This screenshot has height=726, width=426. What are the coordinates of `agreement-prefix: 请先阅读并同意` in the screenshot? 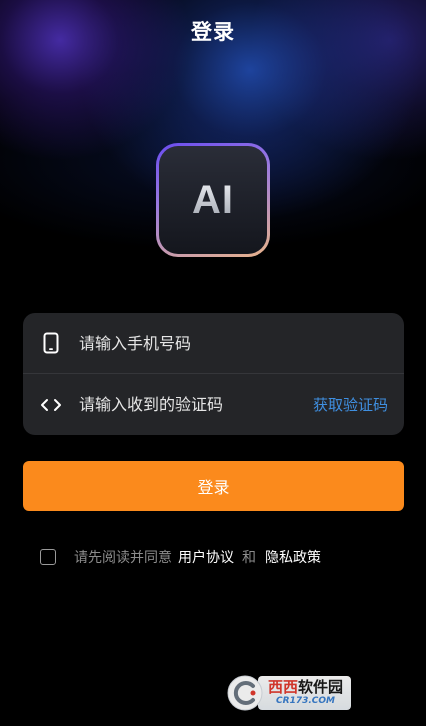 It's located at (123, 558).